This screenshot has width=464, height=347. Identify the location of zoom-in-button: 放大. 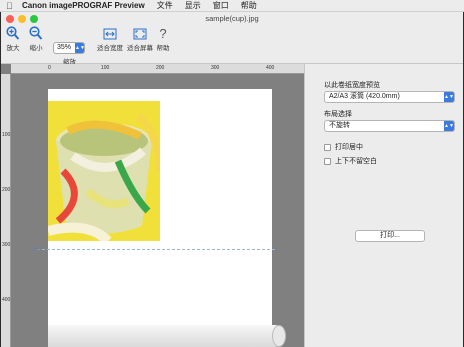
(13, 45).